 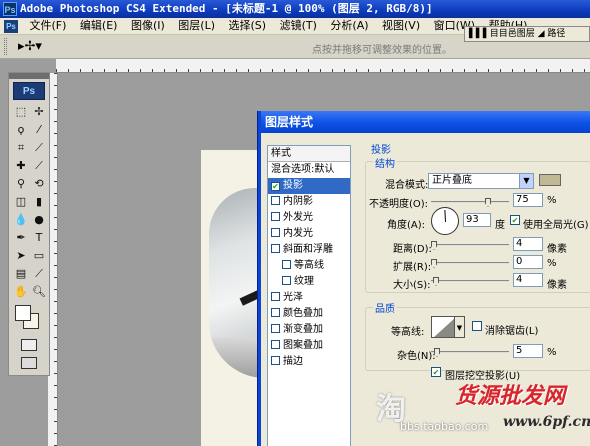 What do you see at coordinates (349, 26) in the screenshot?
I see `menu-analysis: 分析(A)` at bounding box center [349, 26].